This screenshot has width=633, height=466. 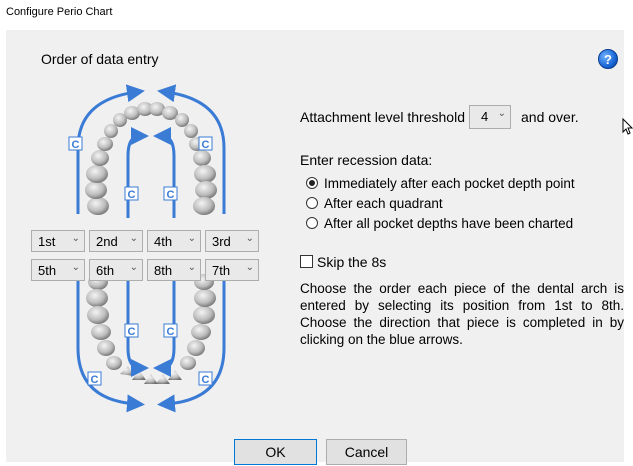 What do you see at coordinates (275, 452) in the screenshot?
I see `ok-button: OK` at bounding box center [275, 452].